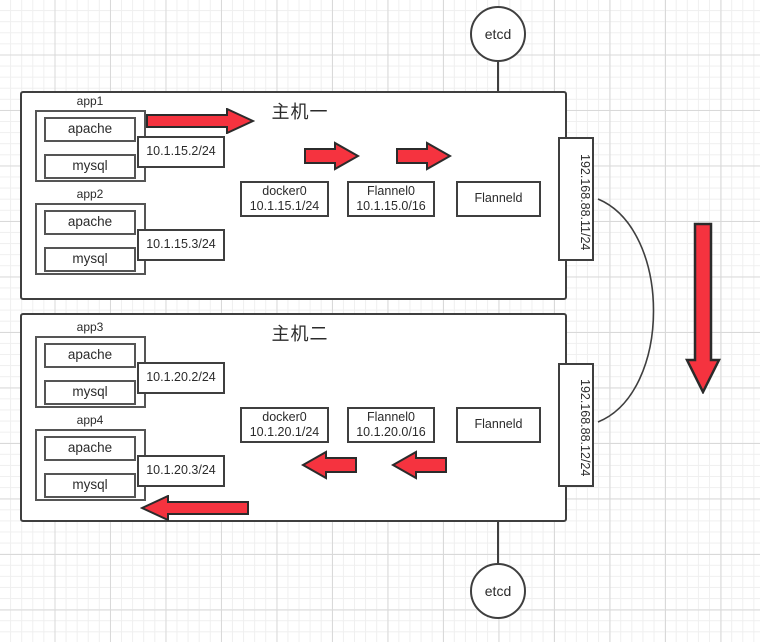  Describe the element at coordinates (90, 222) in the screenshot. I see `app2-service-apache: apache` at that location.